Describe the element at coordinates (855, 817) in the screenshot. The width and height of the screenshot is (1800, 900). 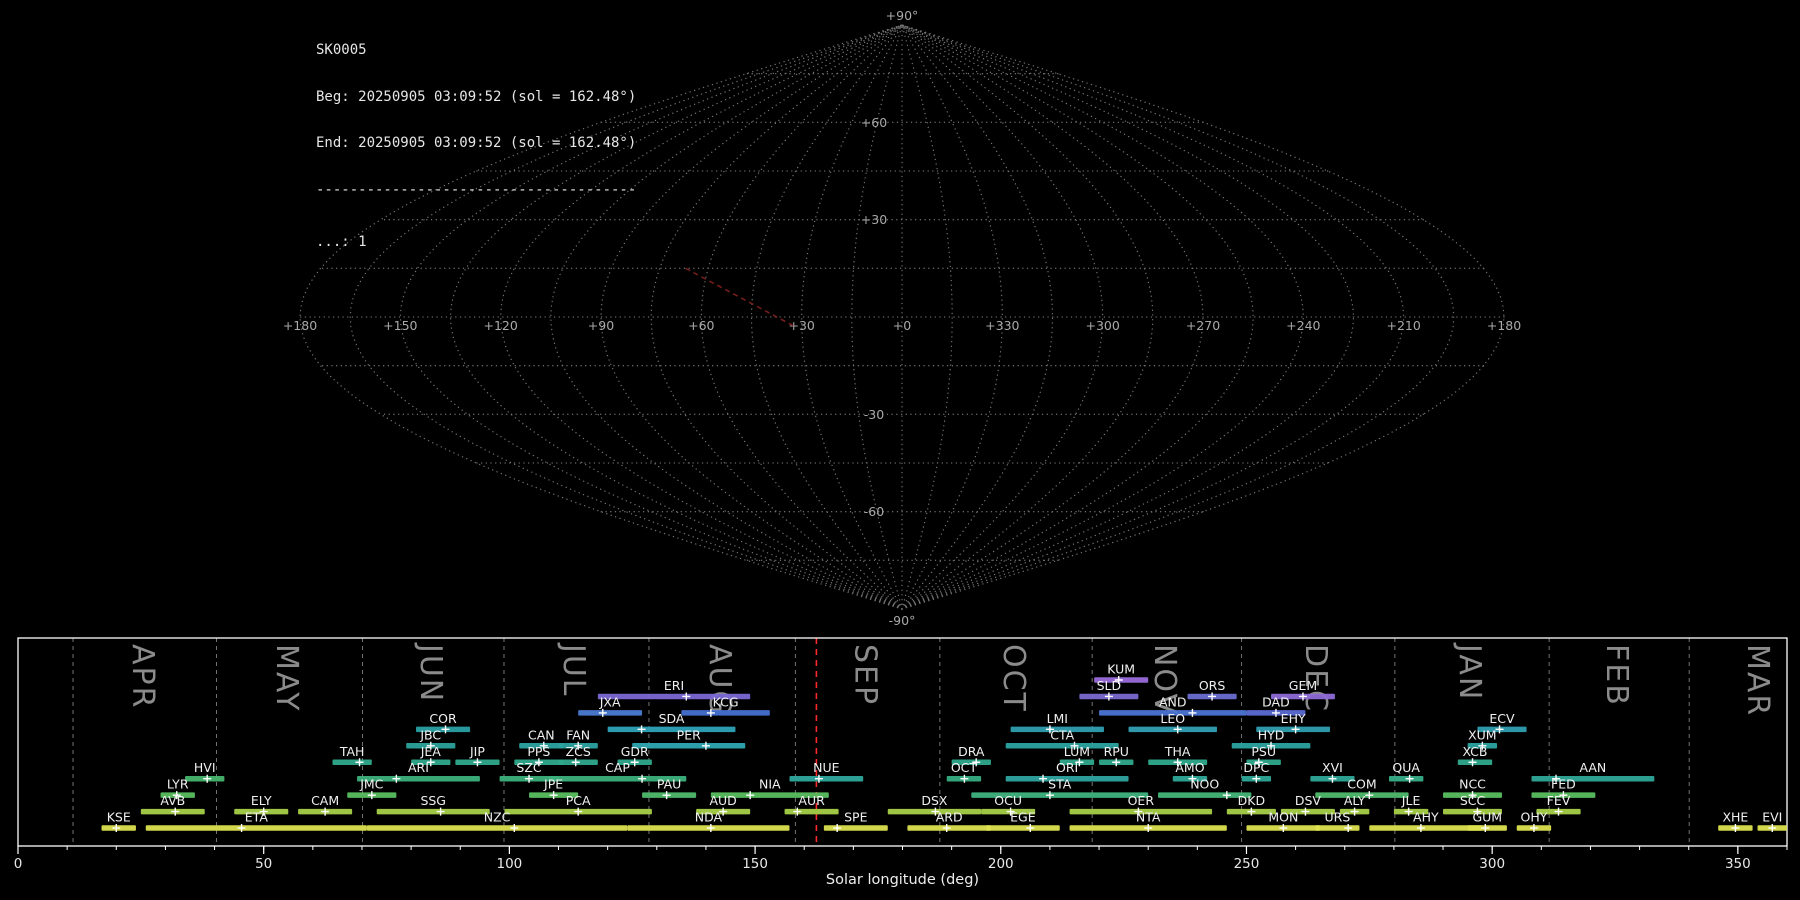
I see `shower-label-SPE: SPE` at that location.